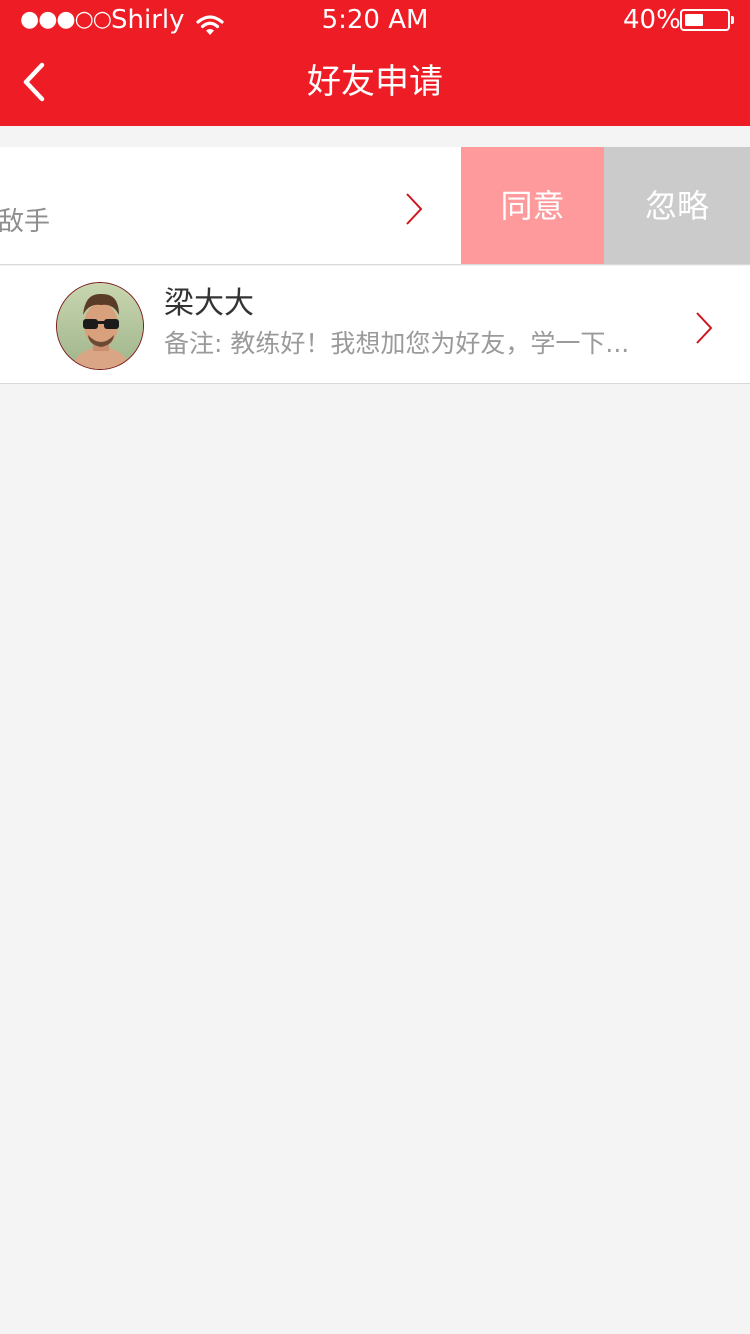 Image resolution: width=750 pixels, height=1334 pixels. What do you see at coordinates (694, 20) in the screenshot?
I see `battery-level-fill` at bounding box center [694, 20].